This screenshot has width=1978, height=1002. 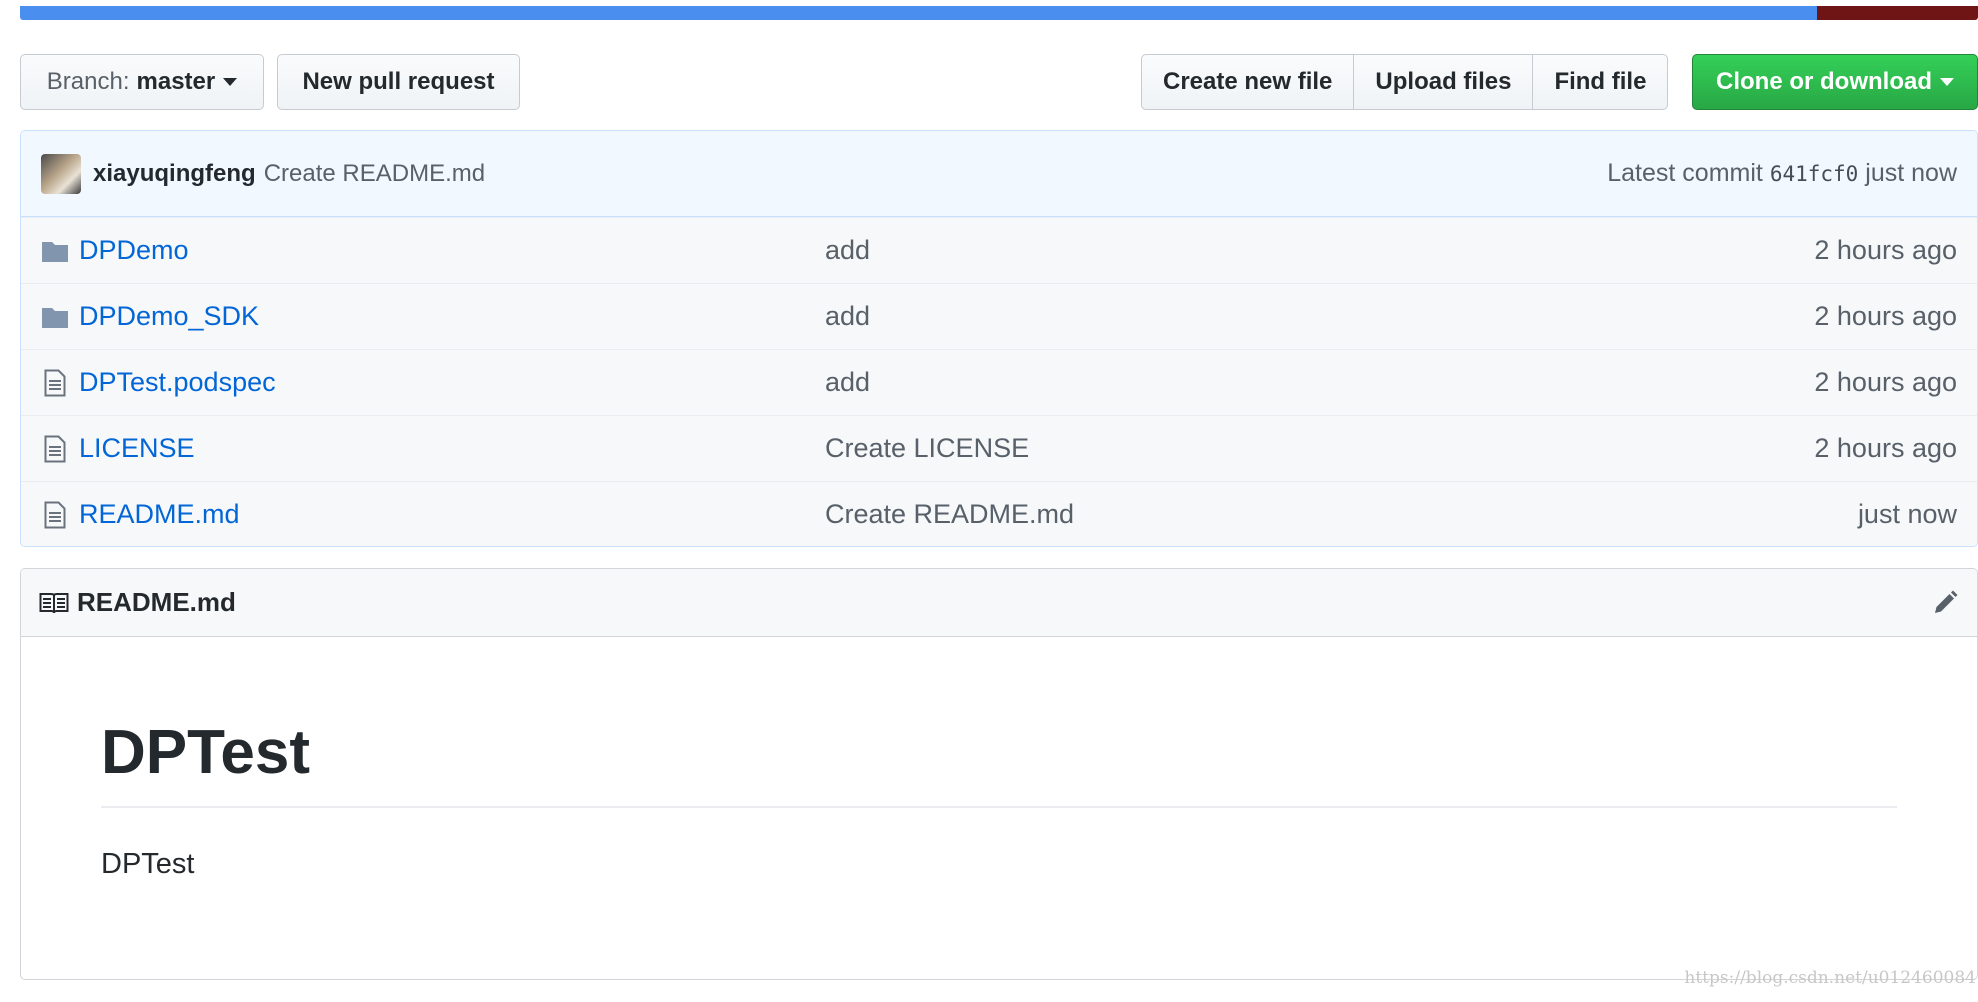 What do you see at coordinates (1814, 174) in the screenshot?
I see `commit-sha-link: 641fcf0` at bounding box center [1814, 174].